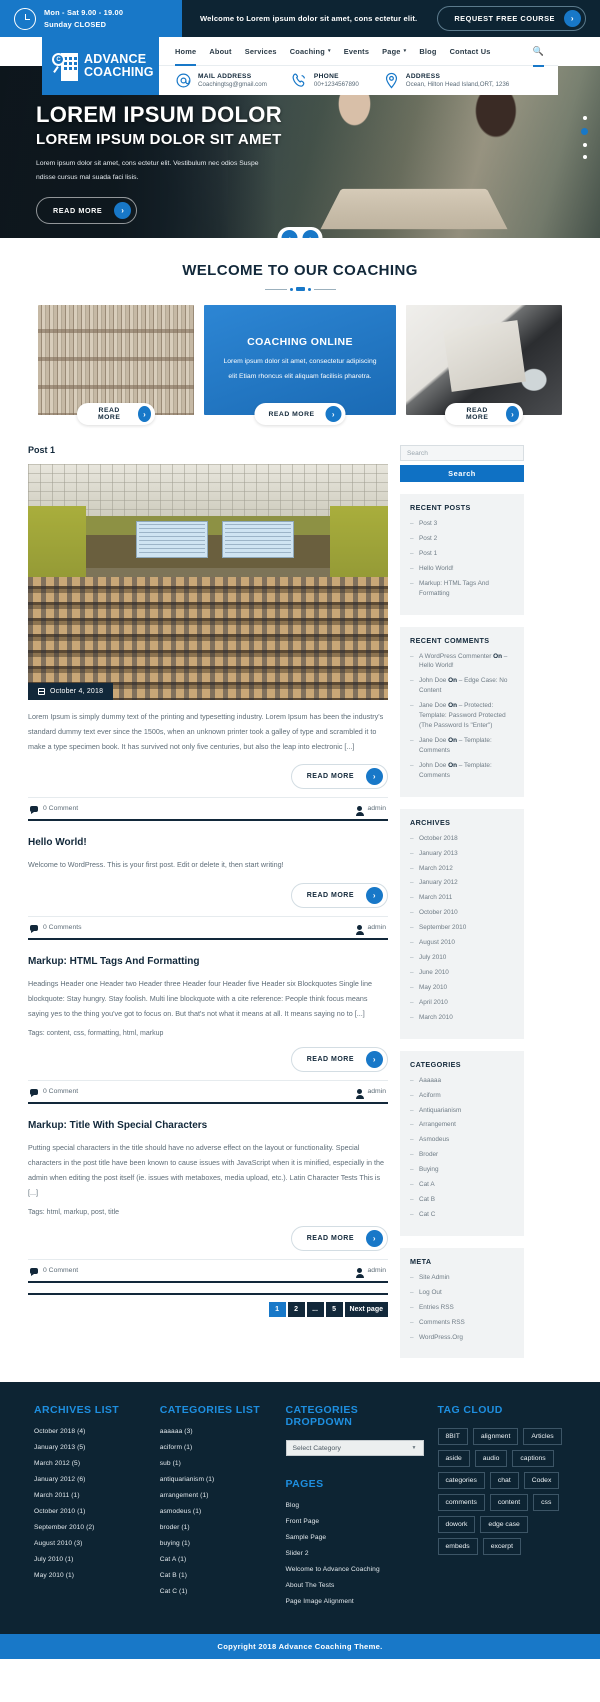 Image resolution: width=600 pixels, height=1702 pixels. What do you see at coordinates (462, 1338) in the screenshot?
I see `list-item: WordPress.Org` at bounding box center [462, 1338].